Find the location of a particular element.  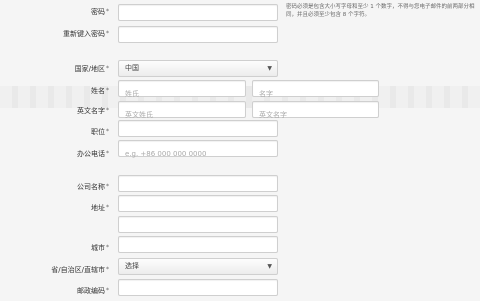

province-selected-value: 选择 is located at coordinates (132, 266).